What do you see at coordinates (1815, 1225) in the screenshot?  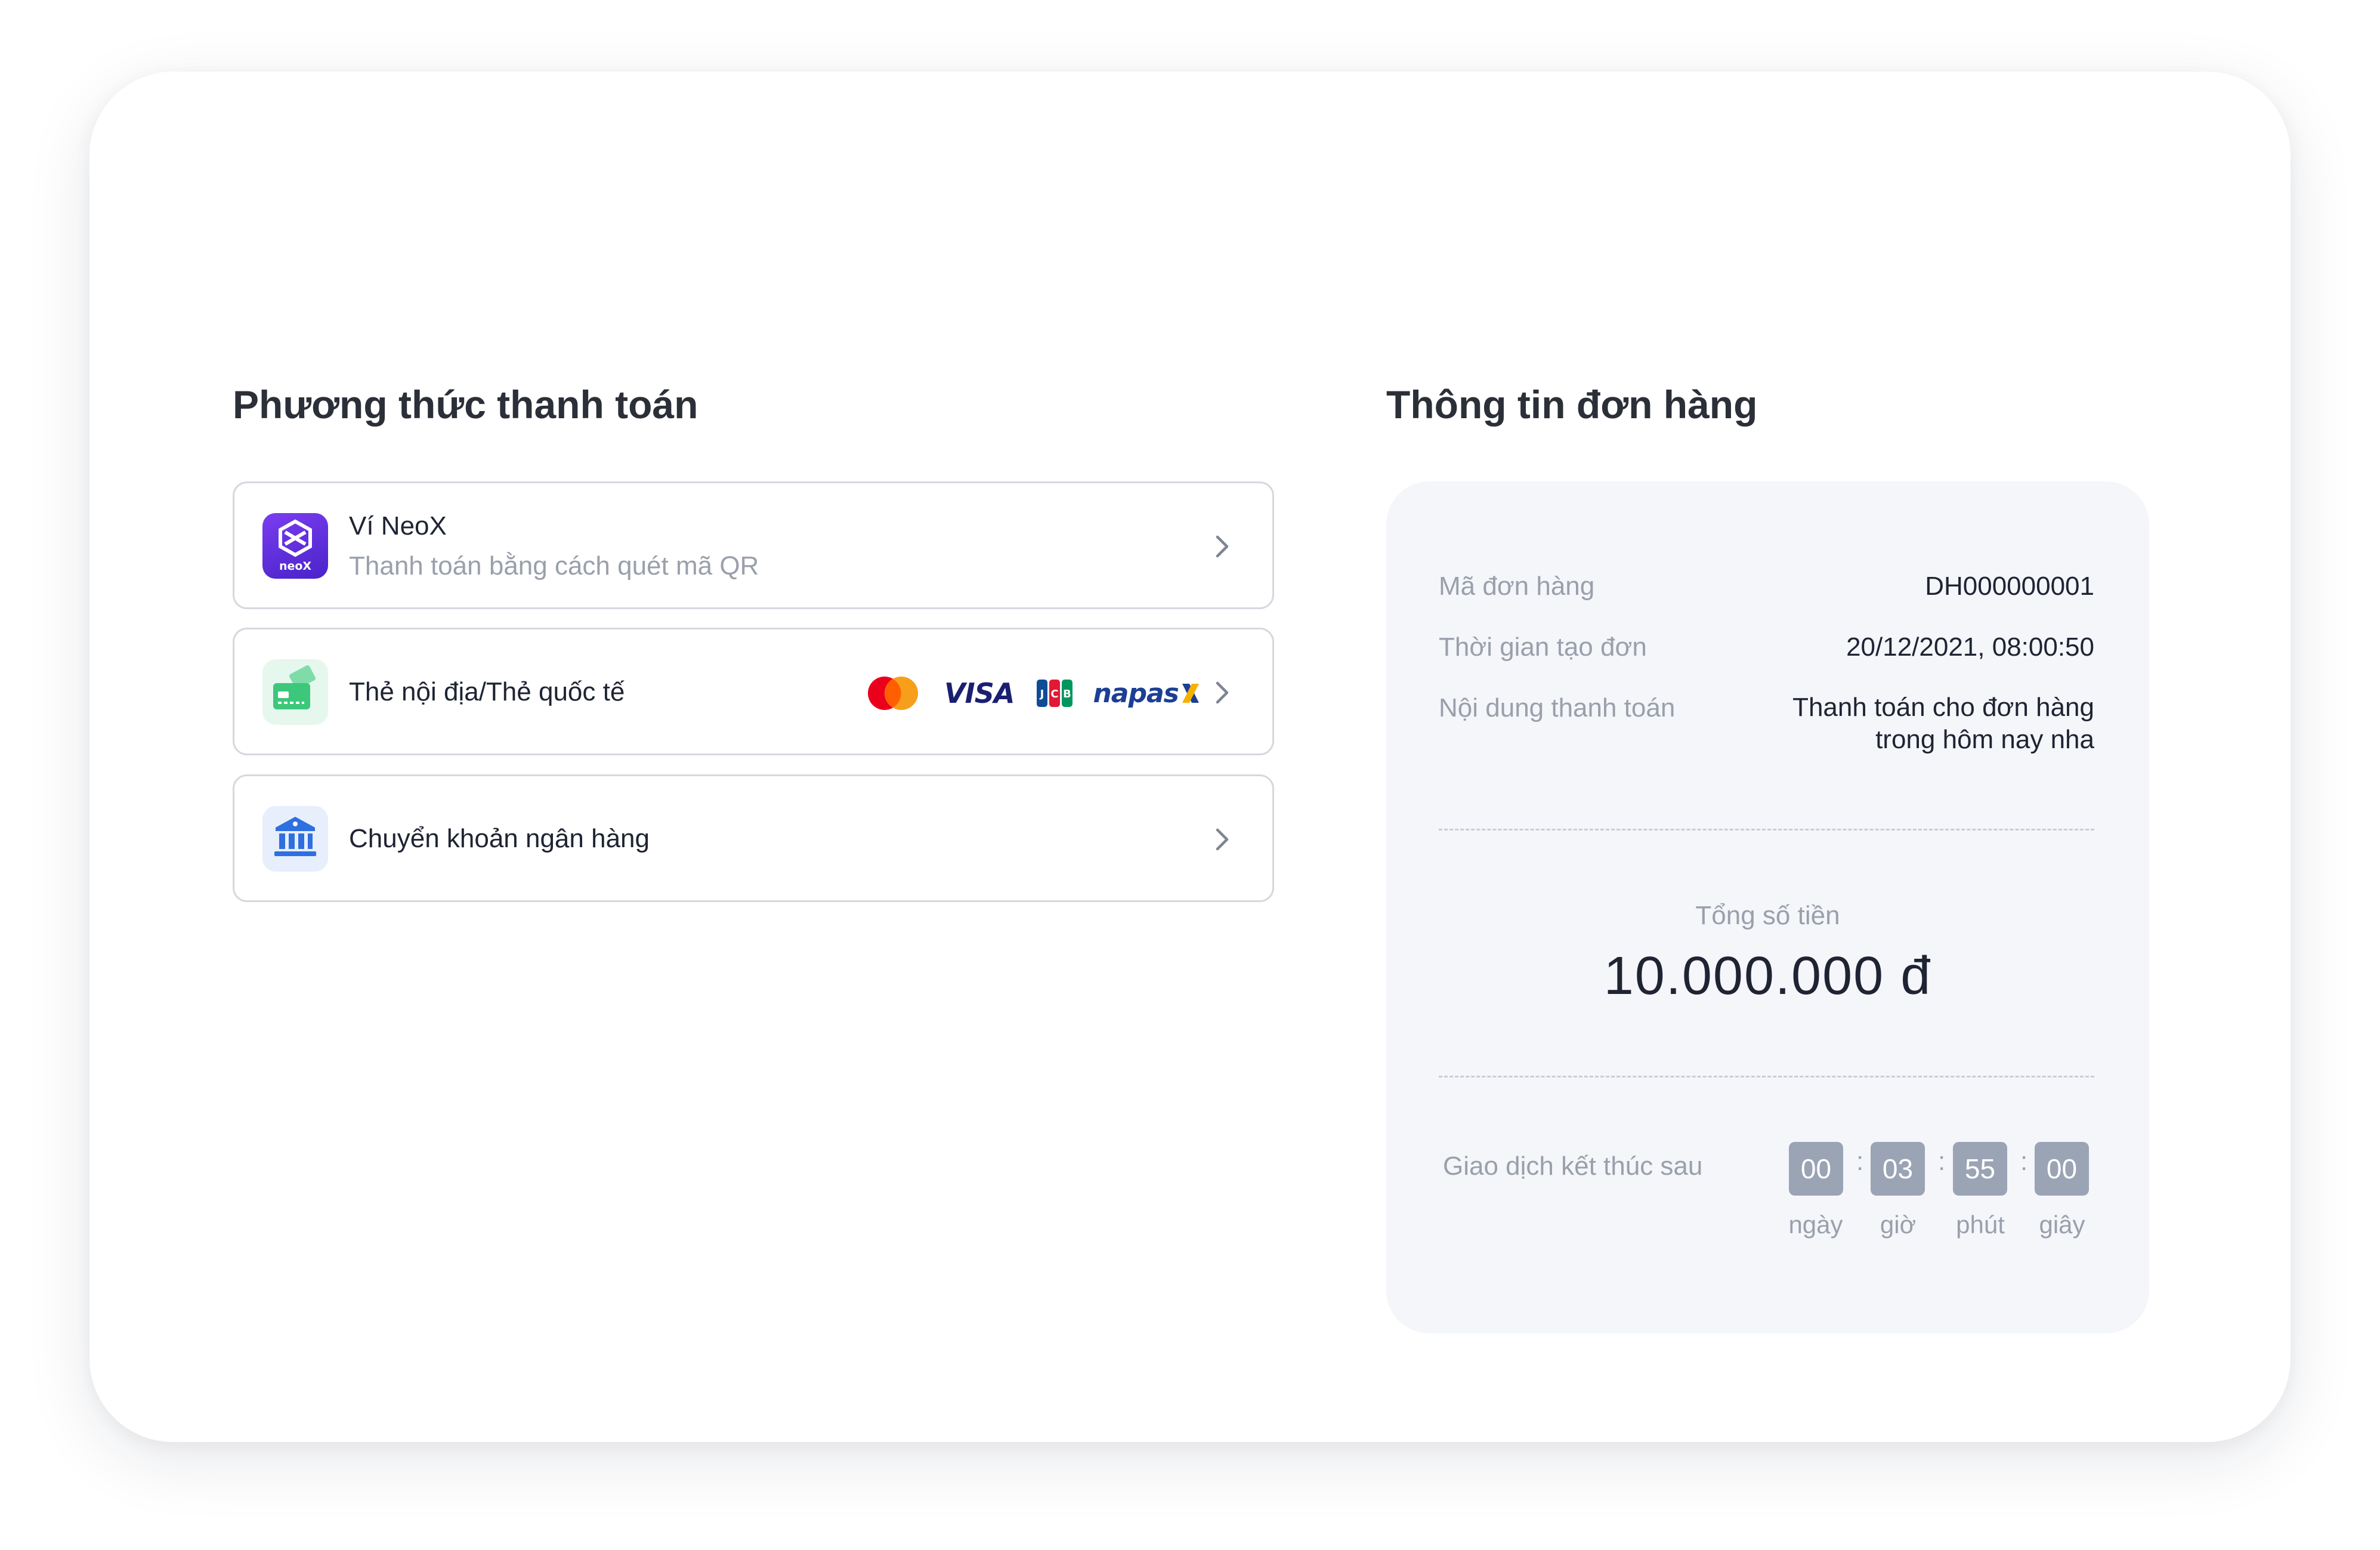 I see `countdown-unit-days: ngày` at bounding box center [1815, 1225].